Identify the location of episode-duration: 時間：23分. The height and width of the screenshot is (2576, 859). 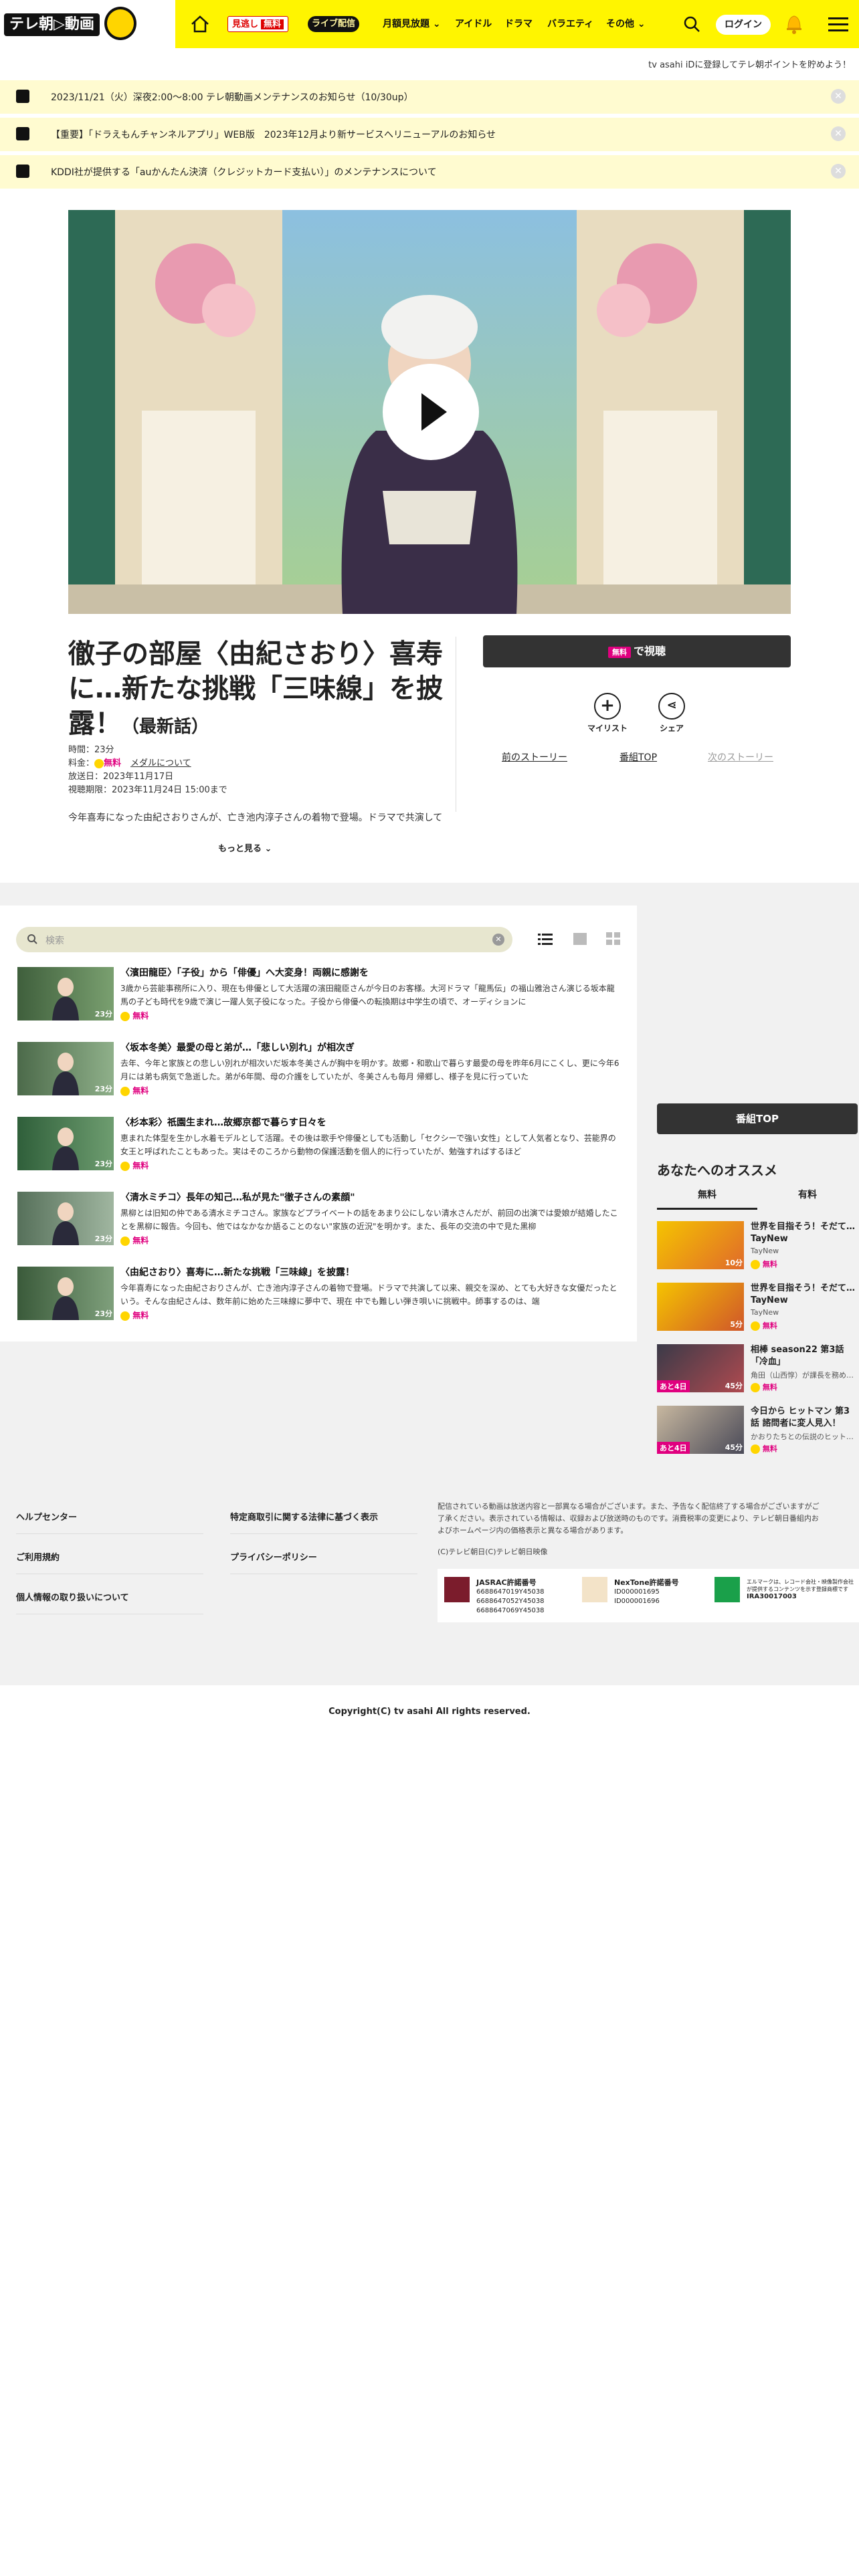
(91, 750).